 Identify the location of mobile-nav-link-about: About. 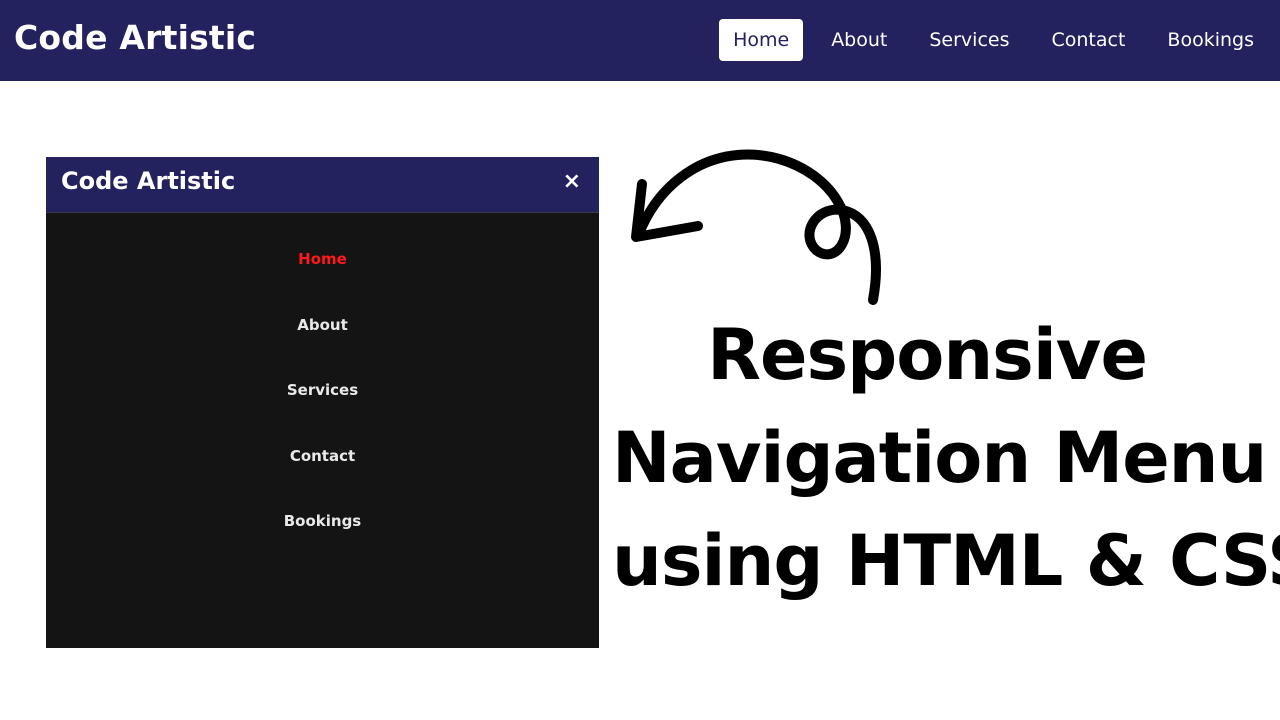
(322, 325).